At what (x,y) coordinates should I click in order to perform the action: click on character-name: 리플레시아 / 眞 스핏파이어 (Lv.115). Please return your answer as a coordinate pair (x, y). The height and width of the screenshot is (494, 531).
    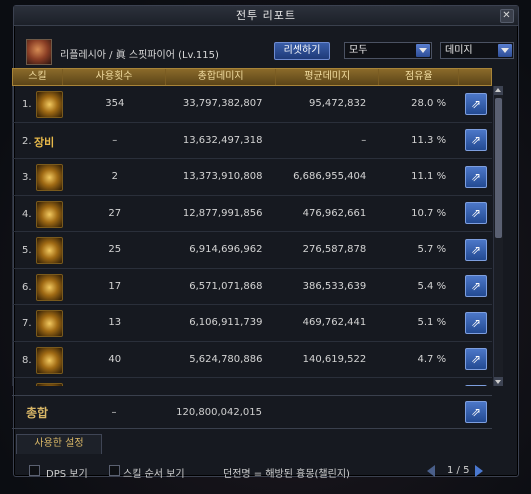
    Looking at the image, I should click on (139, 55).